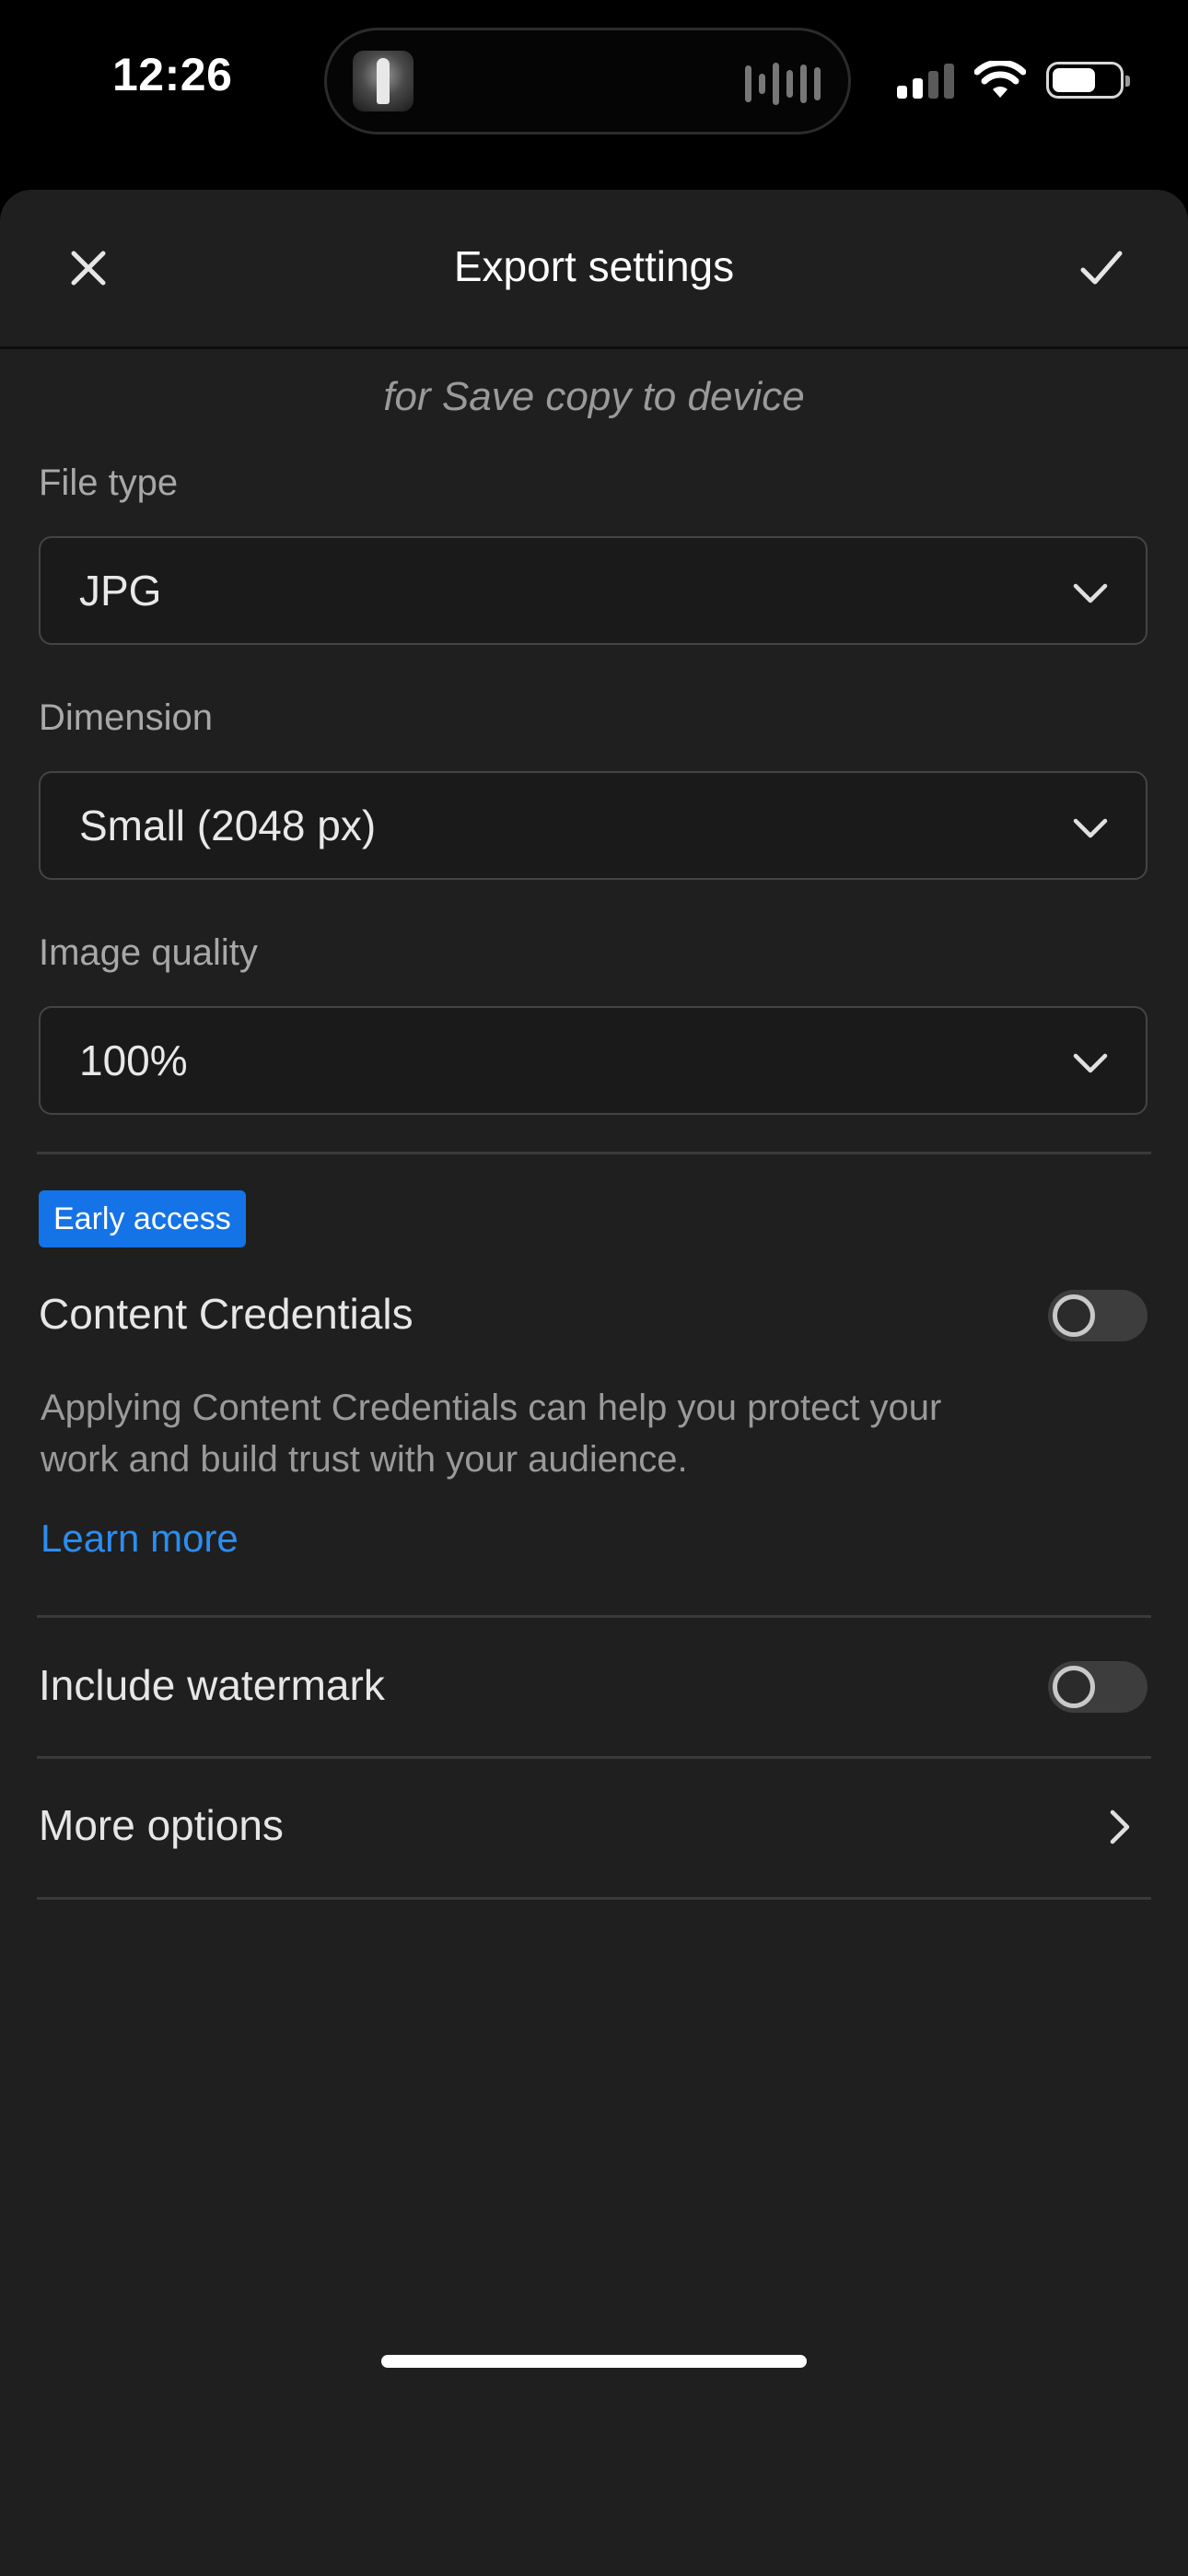  I want to click on dimension-value: Small (2048 px), so click(228, 825).